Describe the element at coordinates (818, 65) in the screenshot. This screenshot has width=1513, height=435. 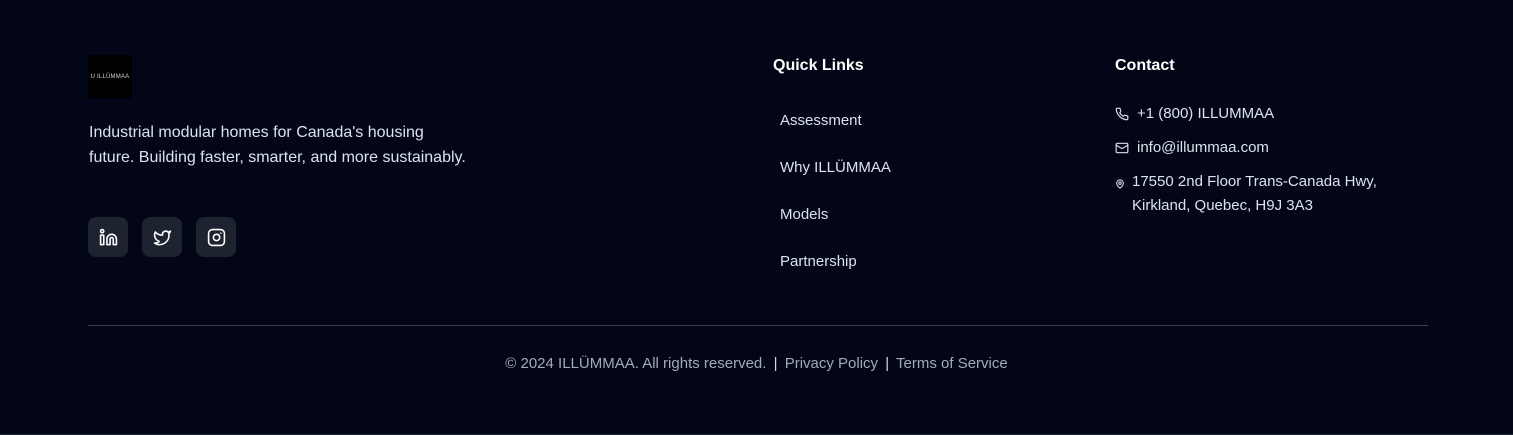
I see `quick-links-title: Quick Links` at that location.